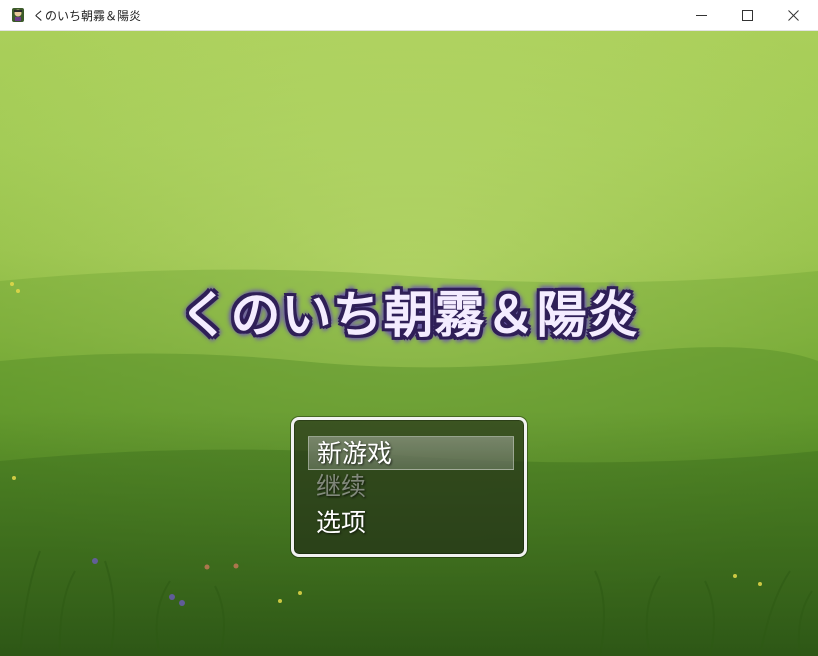 The height and width of the screenshot is (656, 818). What do you see at coordinates (411, 453) in the screenshot?
I see `menu-item-new-game: 新游戏` at bounding box center [411, 453].